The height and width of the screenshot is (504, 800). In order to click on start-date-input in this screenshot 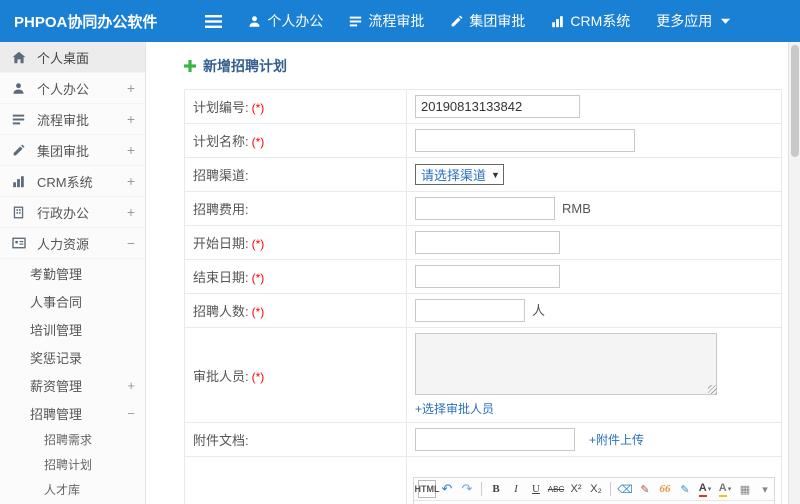, I will do `click(487, 242)`.